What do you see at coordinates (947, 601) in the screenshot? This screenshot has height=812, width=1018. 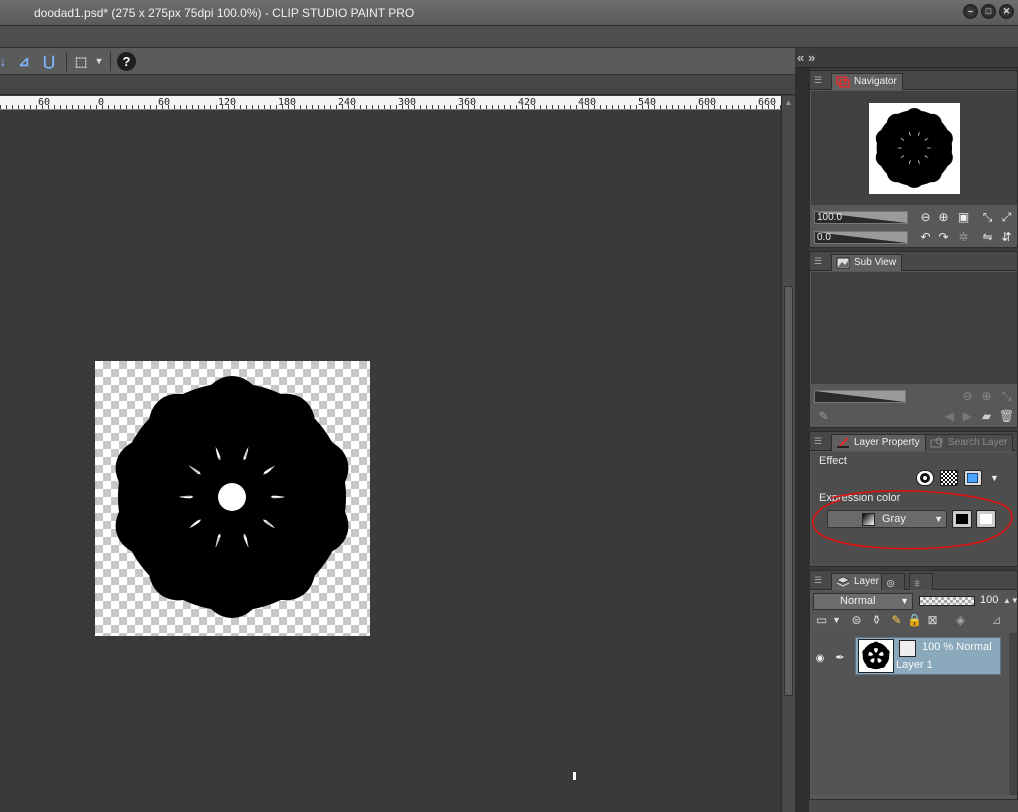 I see `opacity-slider` at bounding box center [947, 601].